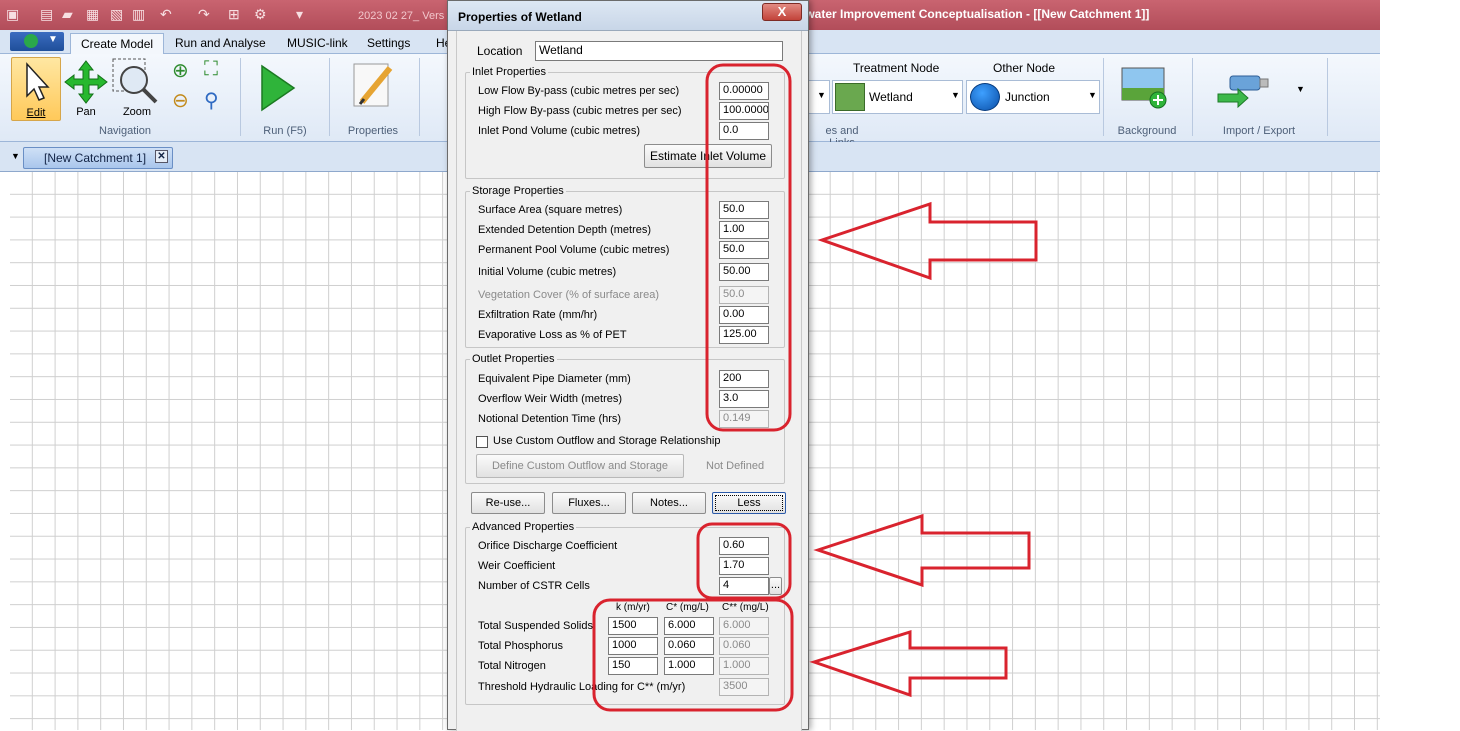 The height and width of the screenshot is (731, 1460). What do you see at coordinates (211, 100) in the screenshot?
I see `zoom-to-selection-icon: ⚲` at bounding box center [211, 100].